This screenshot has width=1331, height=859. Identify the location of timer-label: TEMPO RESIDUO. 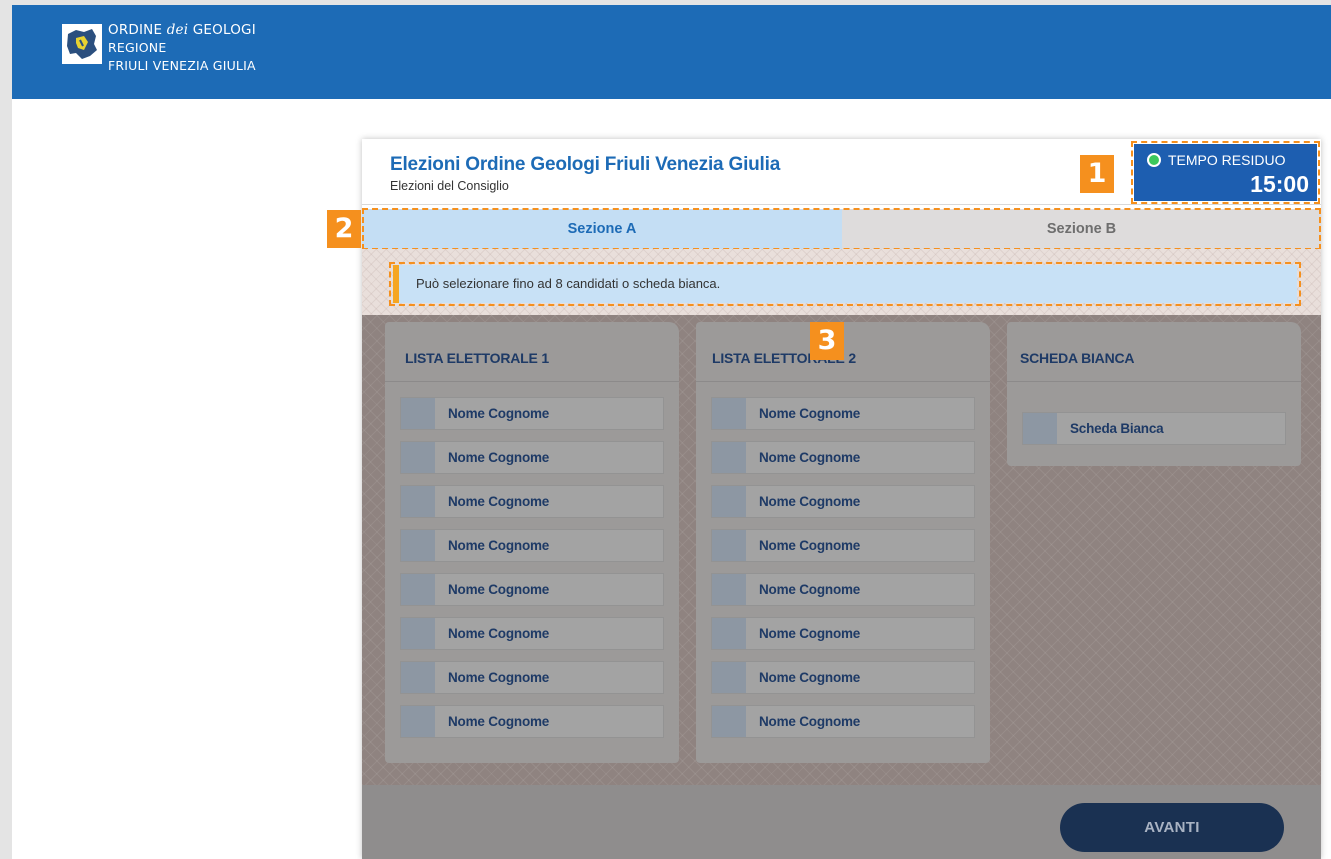
(1227, 160).